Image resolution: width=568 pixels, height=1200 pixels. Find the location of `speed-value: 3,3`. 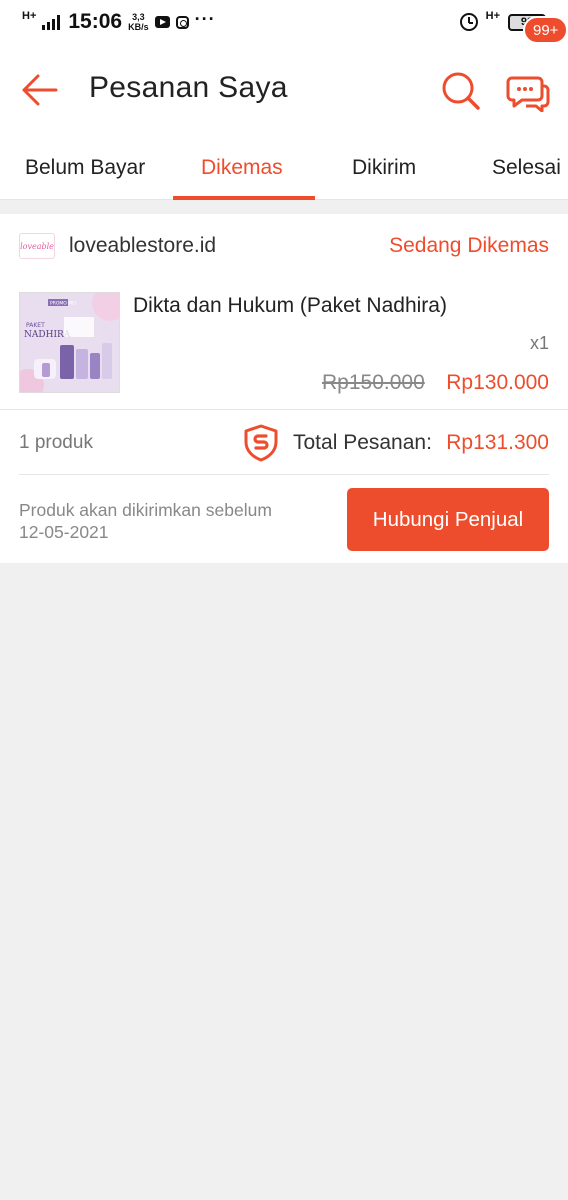

speed-value: 3,3 is located at coordinates (138, 17).